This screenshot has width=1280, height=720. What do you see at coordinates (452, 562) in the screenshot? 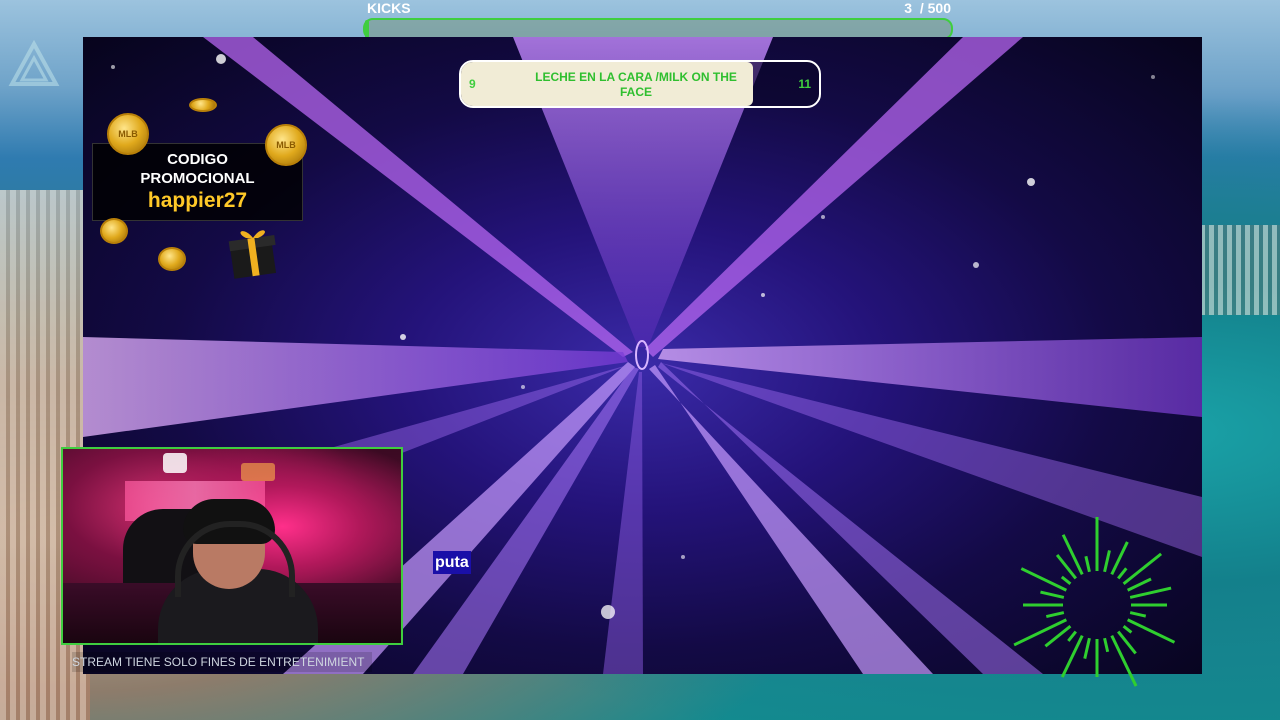
I see `live-caption: puta` at bounding box center [452, 562].